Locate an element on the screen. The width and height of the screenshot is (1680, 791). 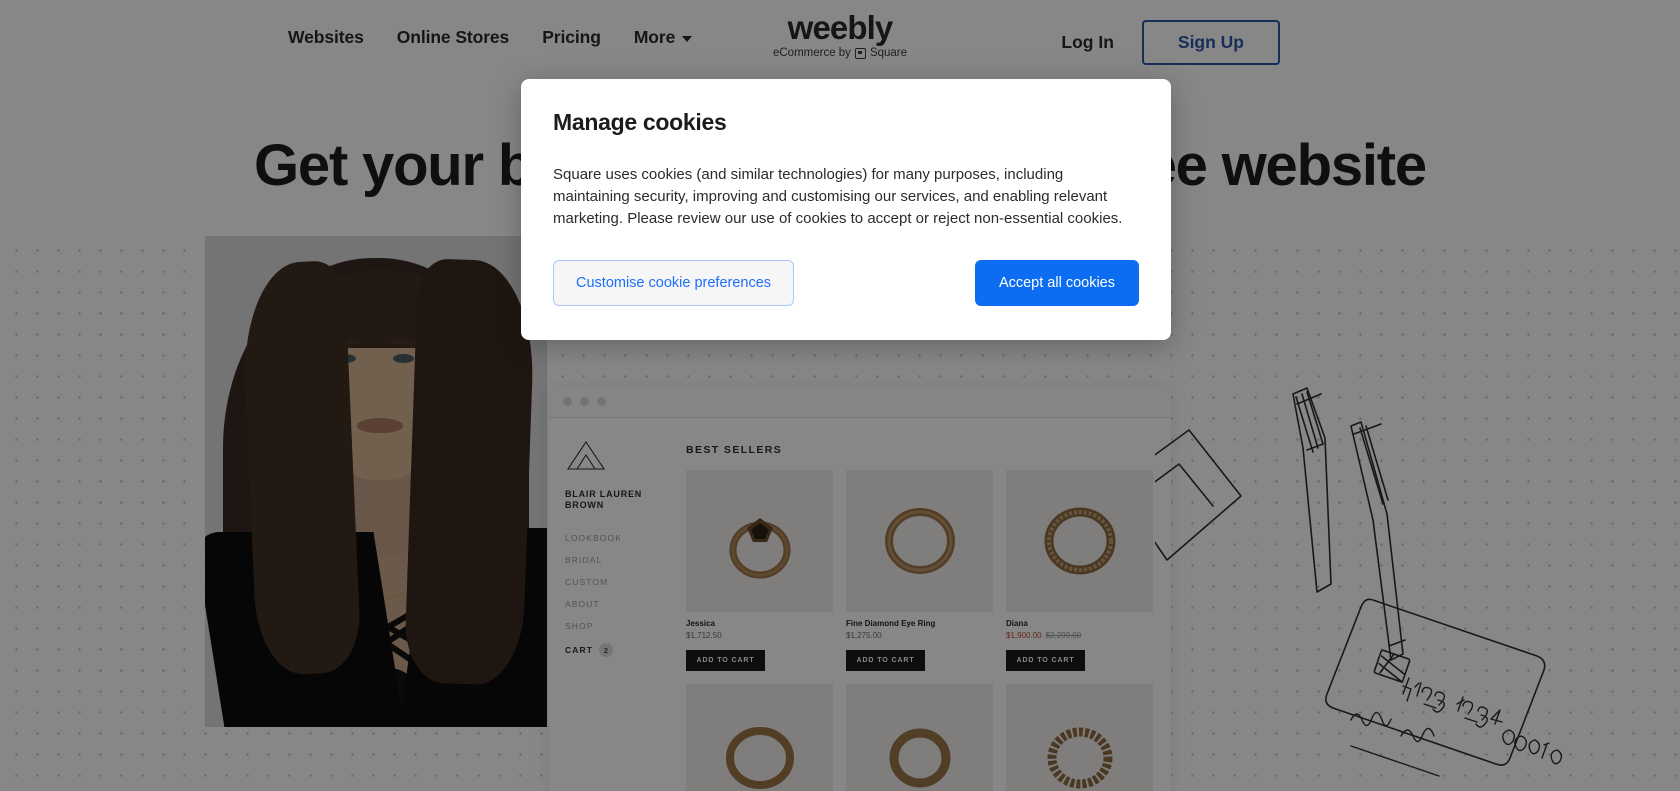
accept-all-cookies-button: Accept all cookies is located at coordinates (1056, 283).